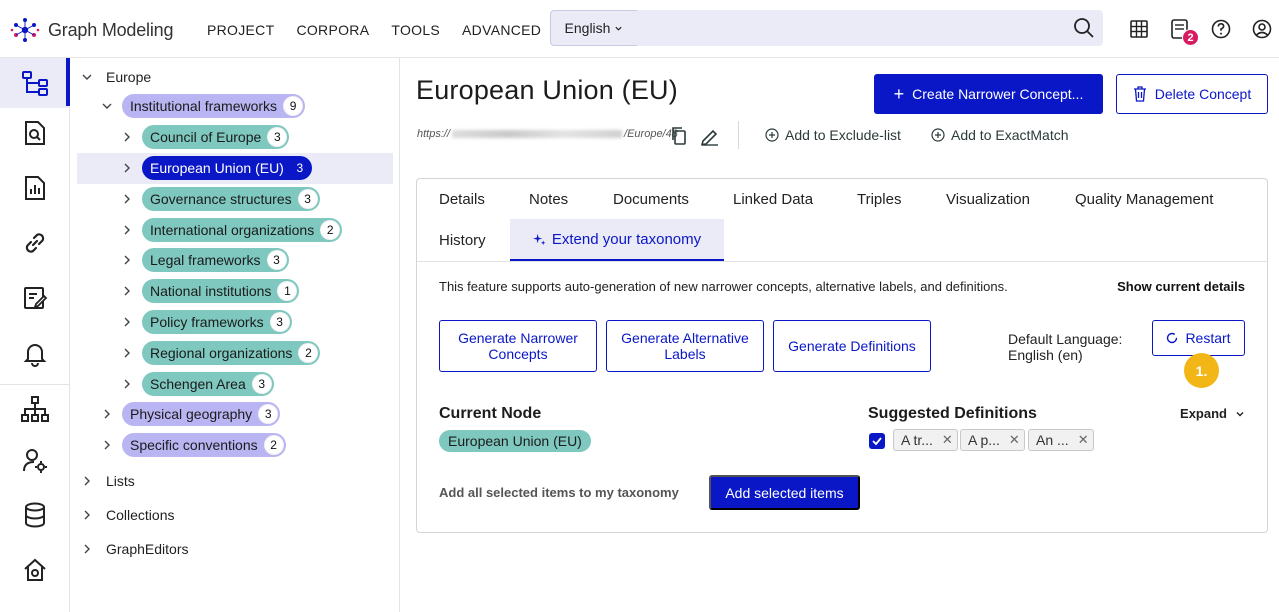 This screenshot has height=612, width=1279. What do you see at coordinates (216, 137) in the screenshot?
I see `concept-chip: Council of Europe 3` at bounding box center [216, 137].